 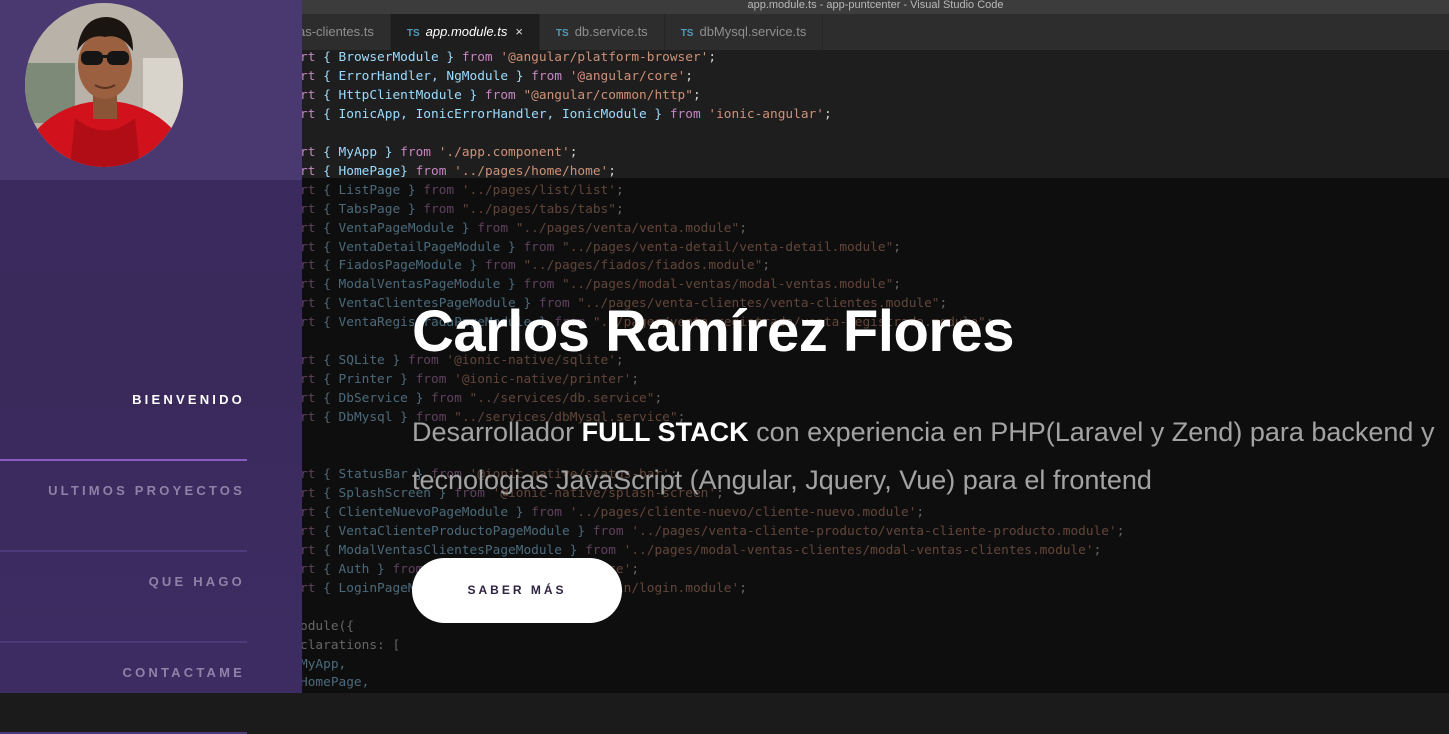 What do you see at coordinates (183, 672) in the screenshot?
I see `nav-item-label: CONTACTAME` at bounding box center [183, 672].